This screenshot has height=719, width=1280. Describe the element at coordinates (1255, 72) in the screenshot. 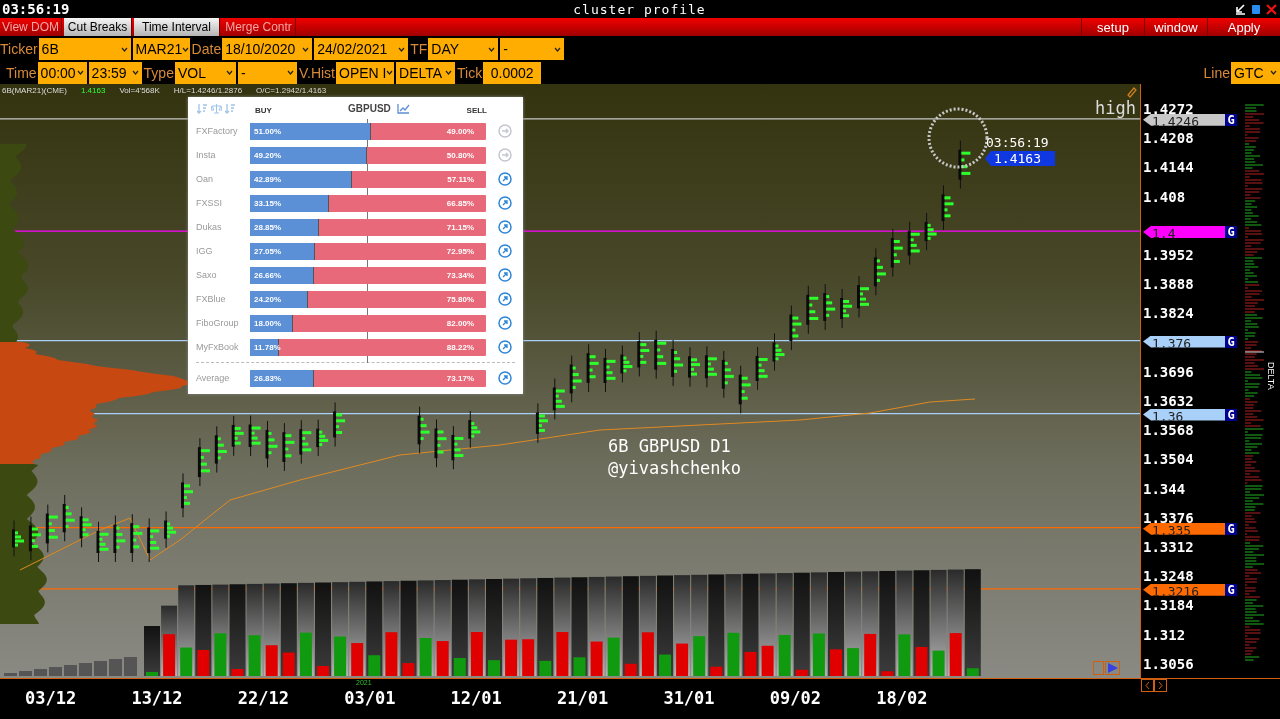

I see `dropdown: GTC` at that location.